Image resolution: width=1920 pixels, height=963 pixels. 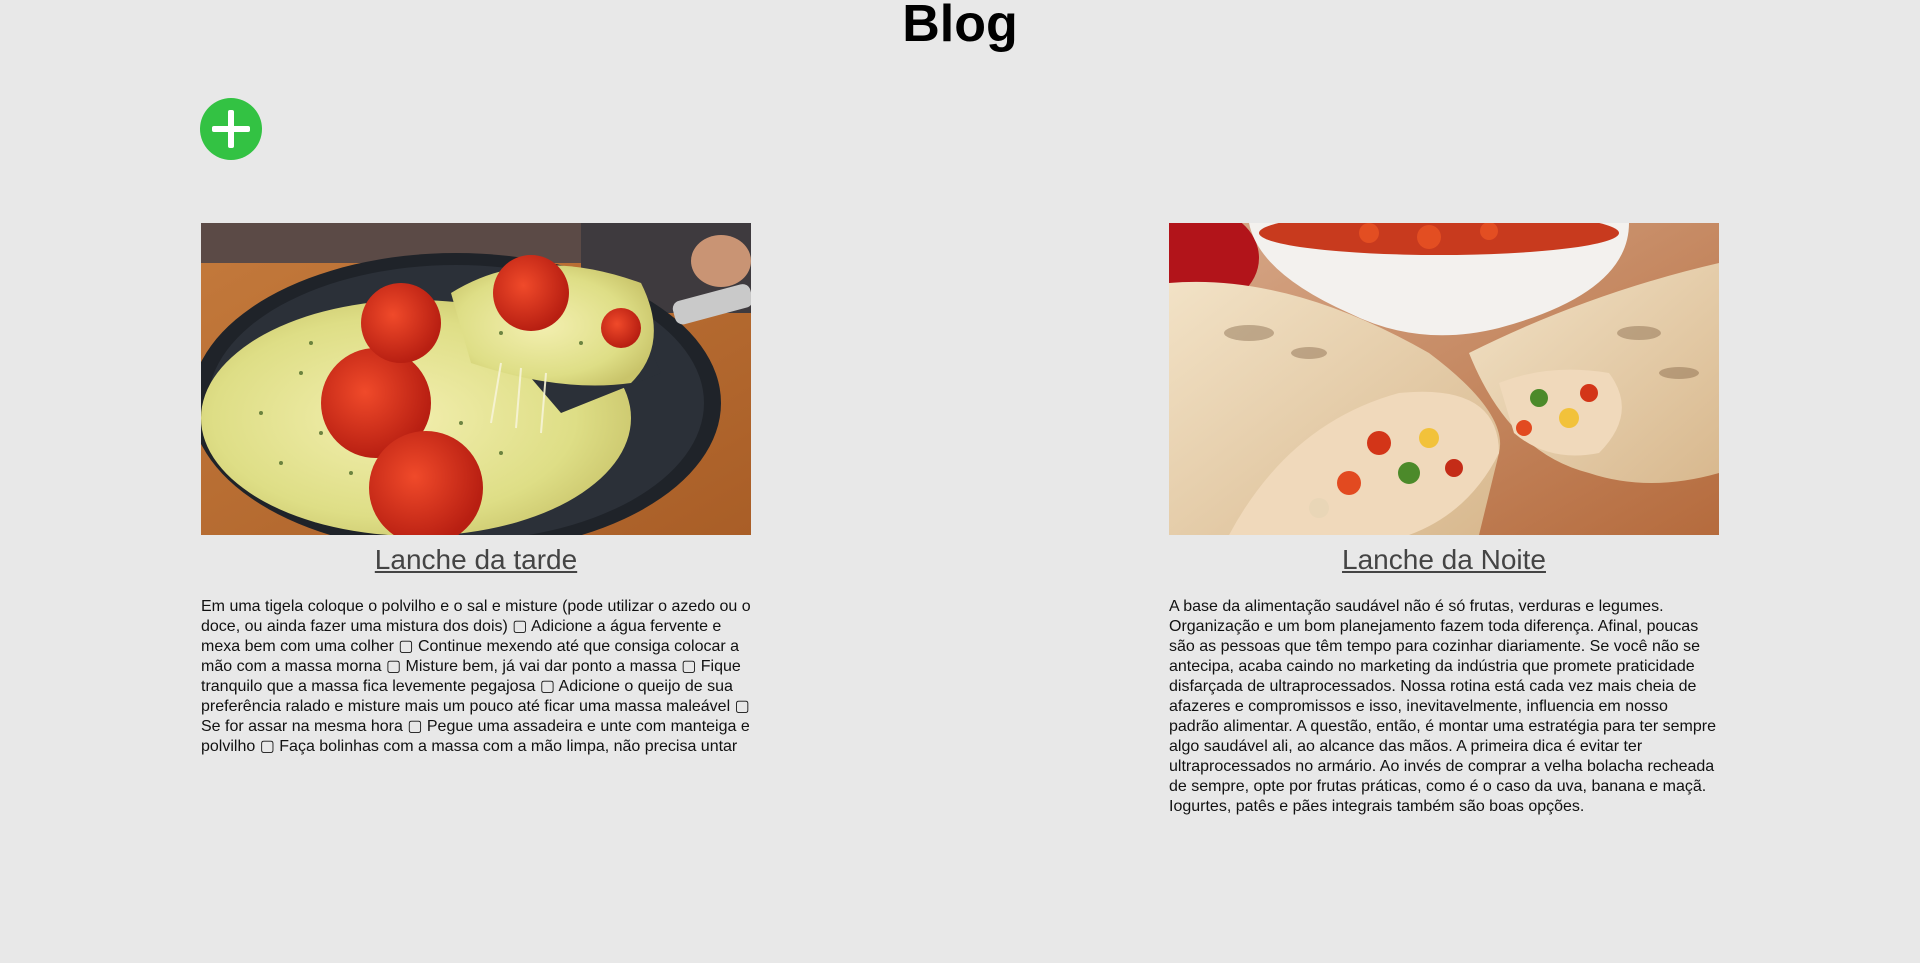 What do you see at coordinates (231, 129) in the screenshot?
I see `add-post-button` at bounding box center [231, 129].